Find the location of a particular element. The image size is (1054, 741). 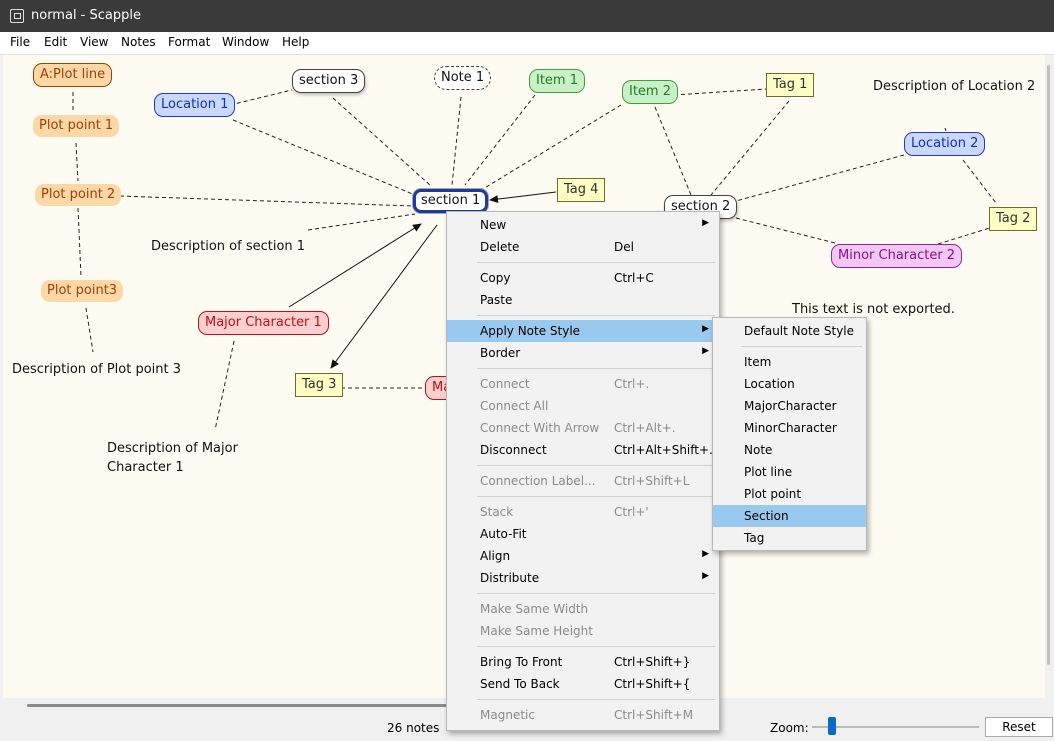

note-not-exported: This text is not exported. is located at coordinates (873, 310).